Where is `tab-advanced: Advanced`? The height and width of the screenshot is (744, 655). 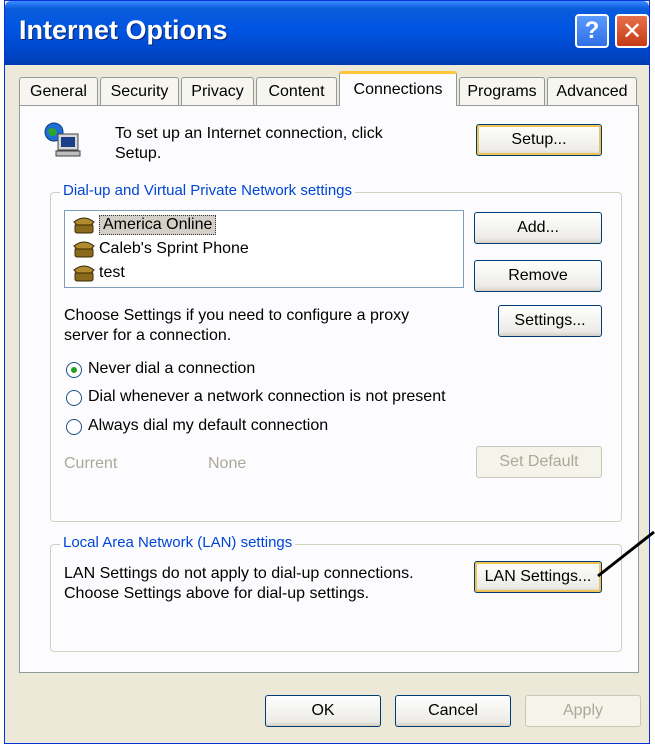
tab-advanced: Advanced is located at coordinates (592, 91).